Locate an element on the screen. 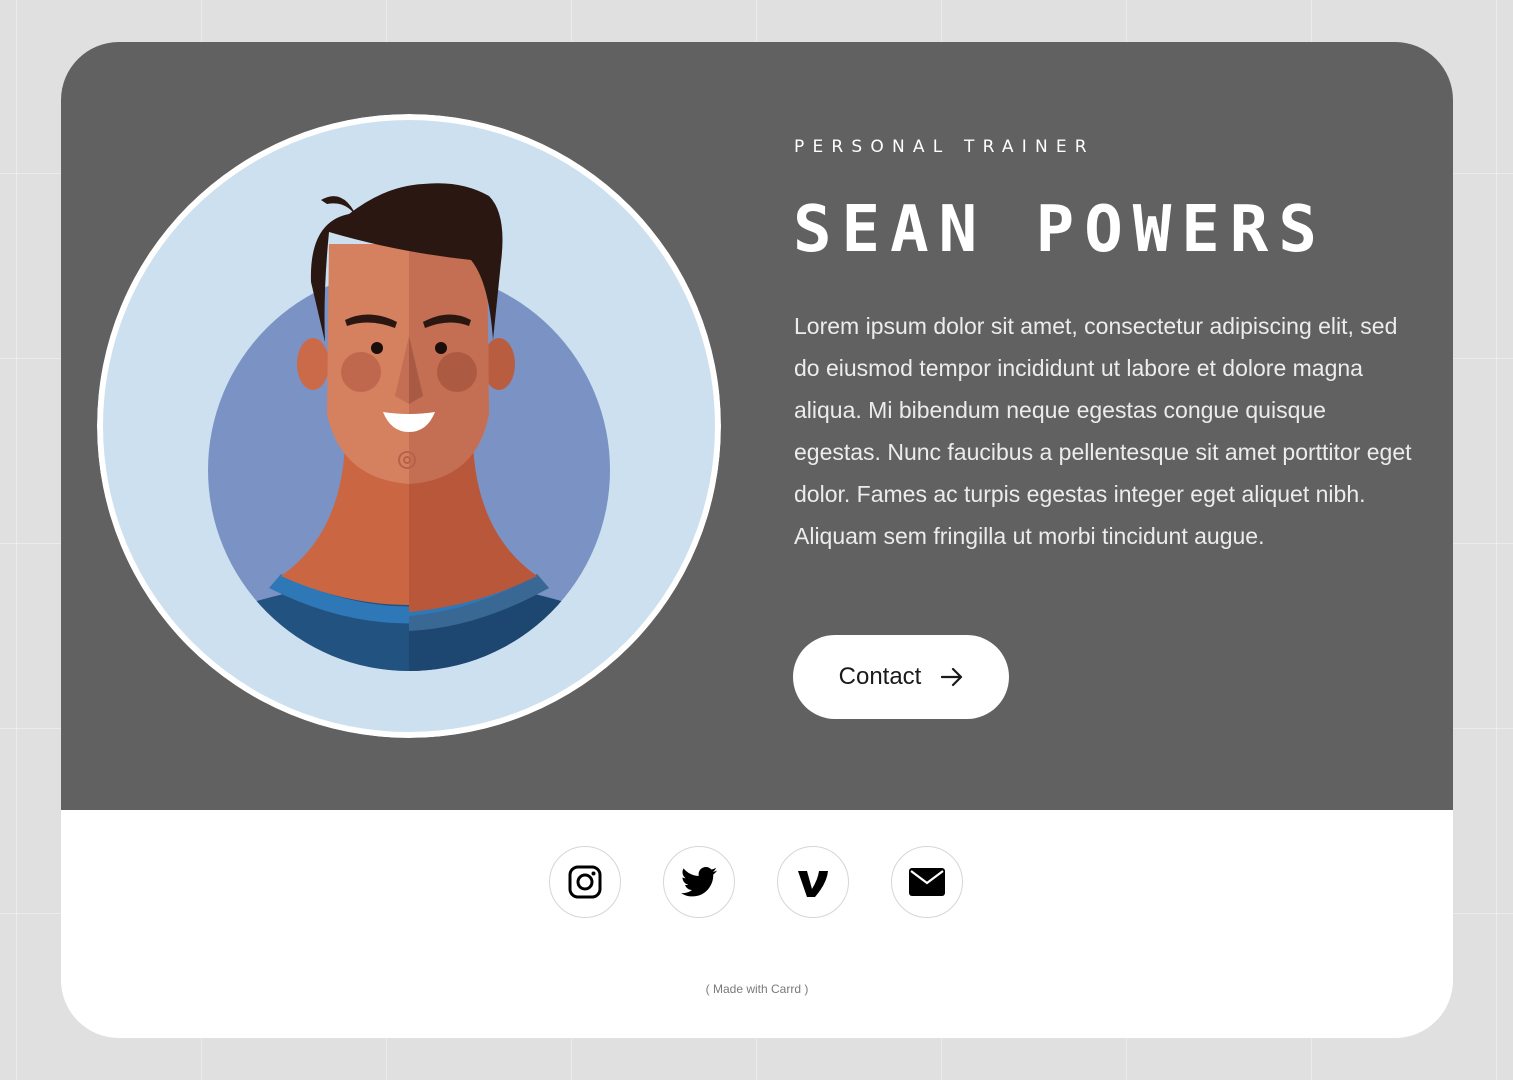 This screenshot has height=1080, width=1513. made-with-carrd-link: ( Made with Carrd ) is located at coordinates (757, 989).